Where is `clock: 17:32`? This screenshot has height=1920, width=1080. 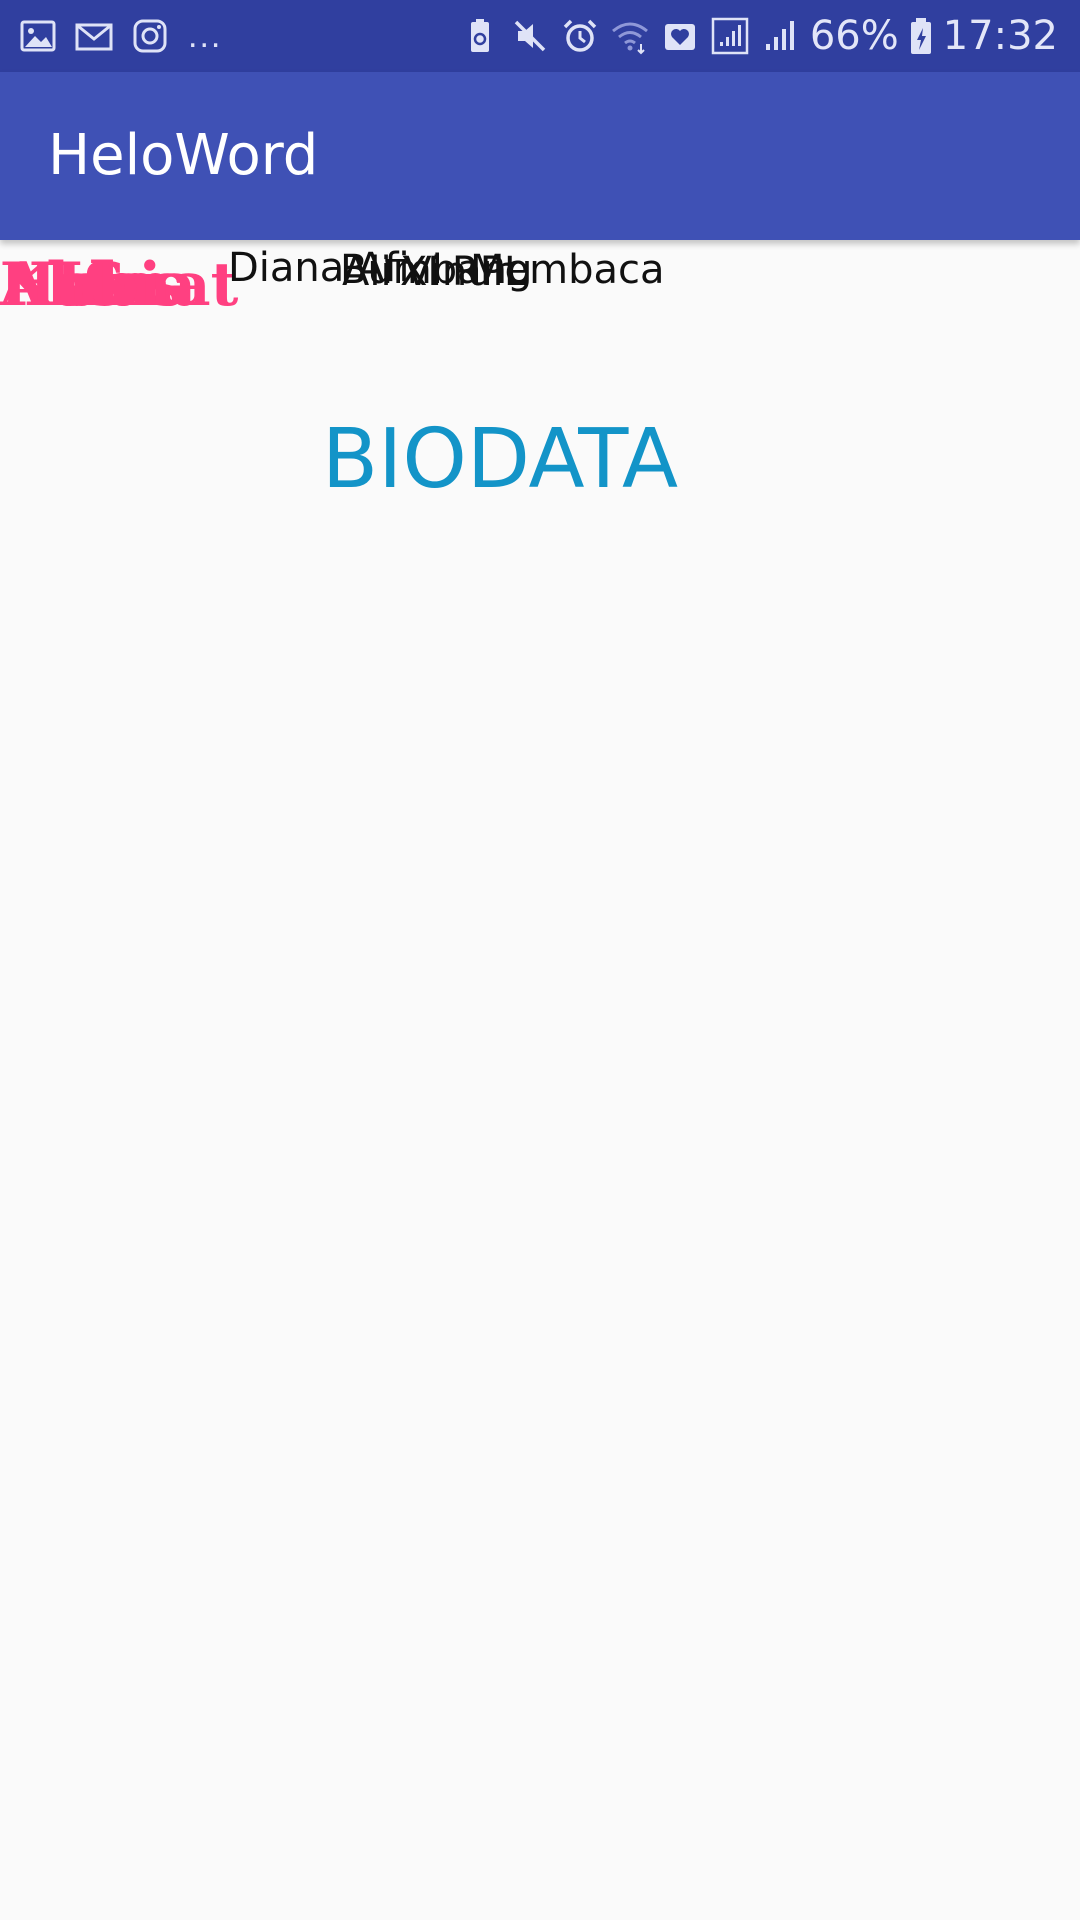 clock: 17:32 is located at coordinates (1000, 36).